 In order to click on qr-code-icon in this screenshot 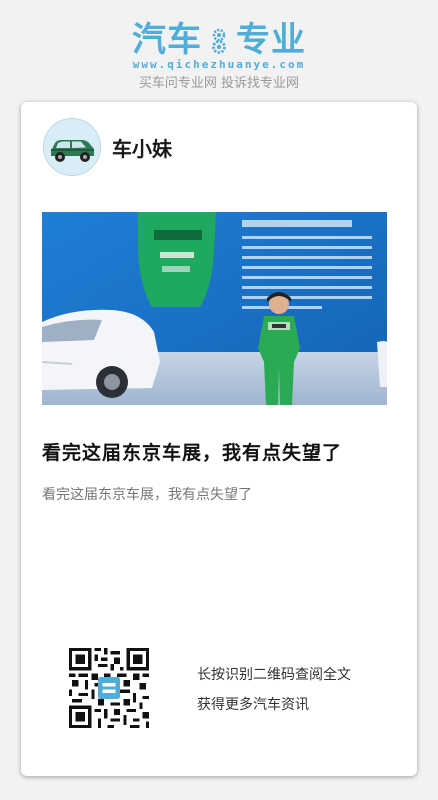, I will do `click(109, 688)`.